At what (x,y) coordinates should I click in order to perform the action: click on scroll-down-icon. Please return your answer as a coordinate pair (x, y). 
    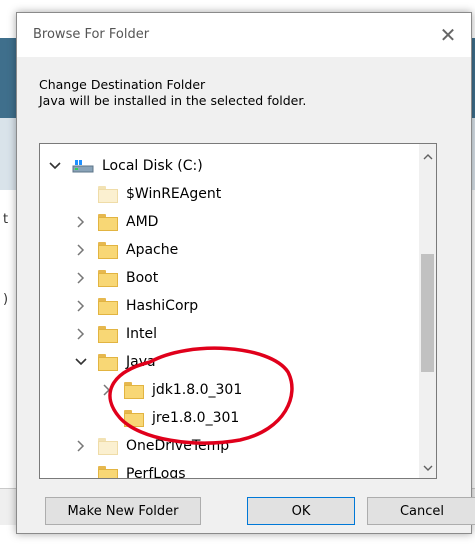
    Looking at the image, I should click on (427, 467).